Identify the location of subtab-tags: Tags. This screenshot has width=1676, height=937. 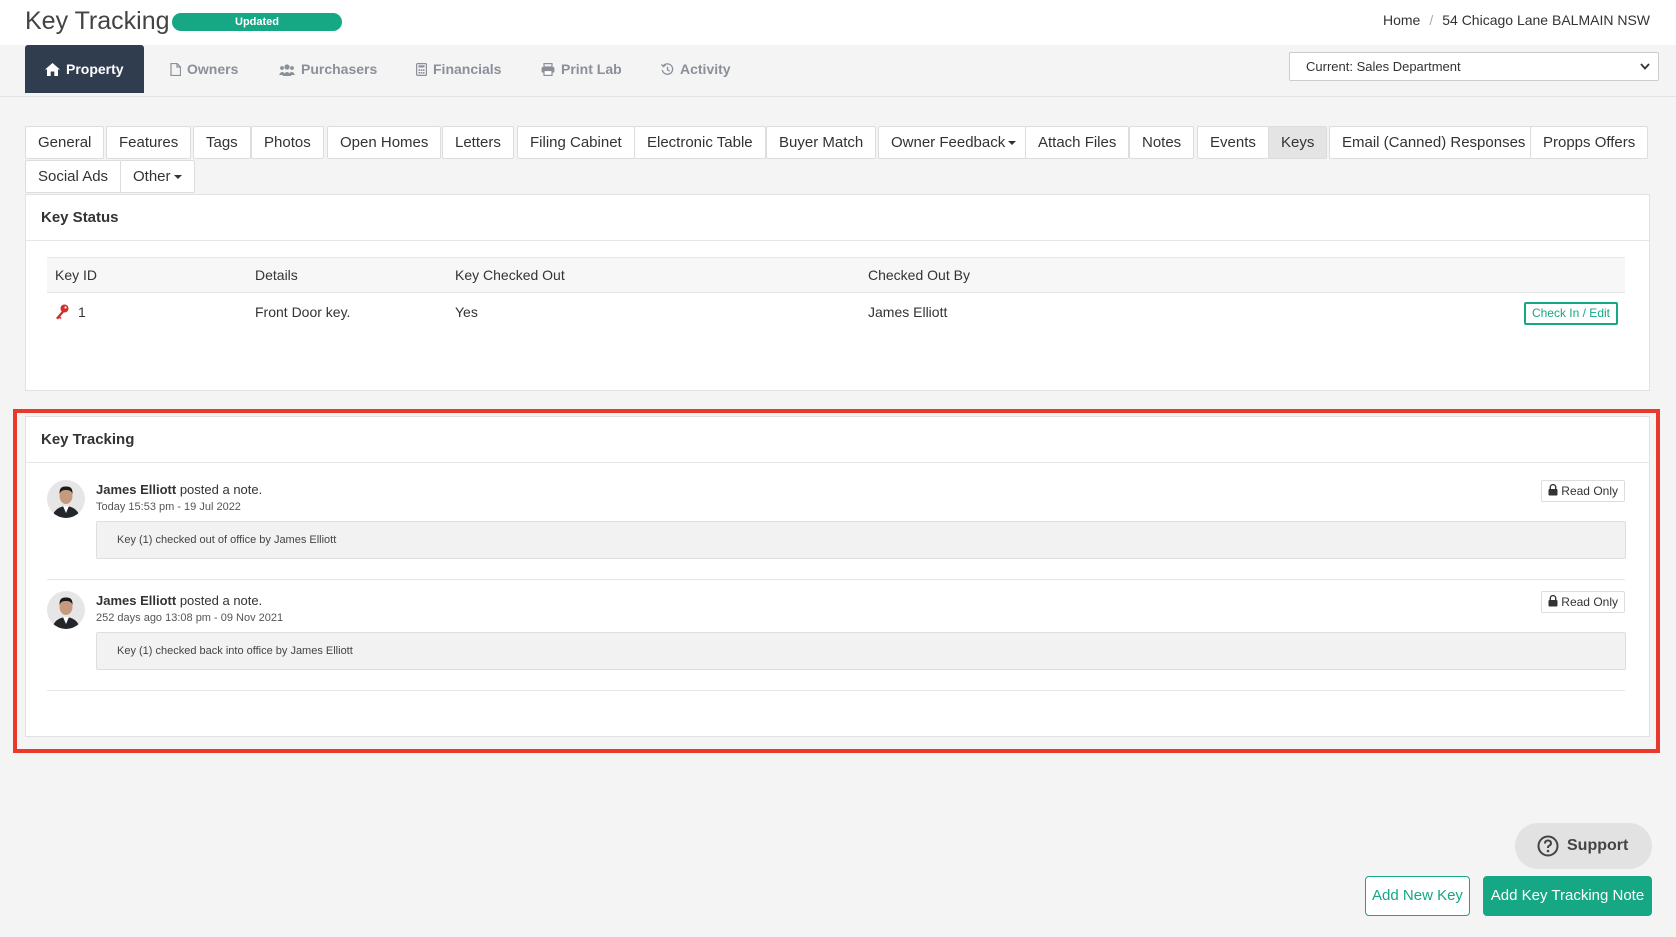
(222, 142).